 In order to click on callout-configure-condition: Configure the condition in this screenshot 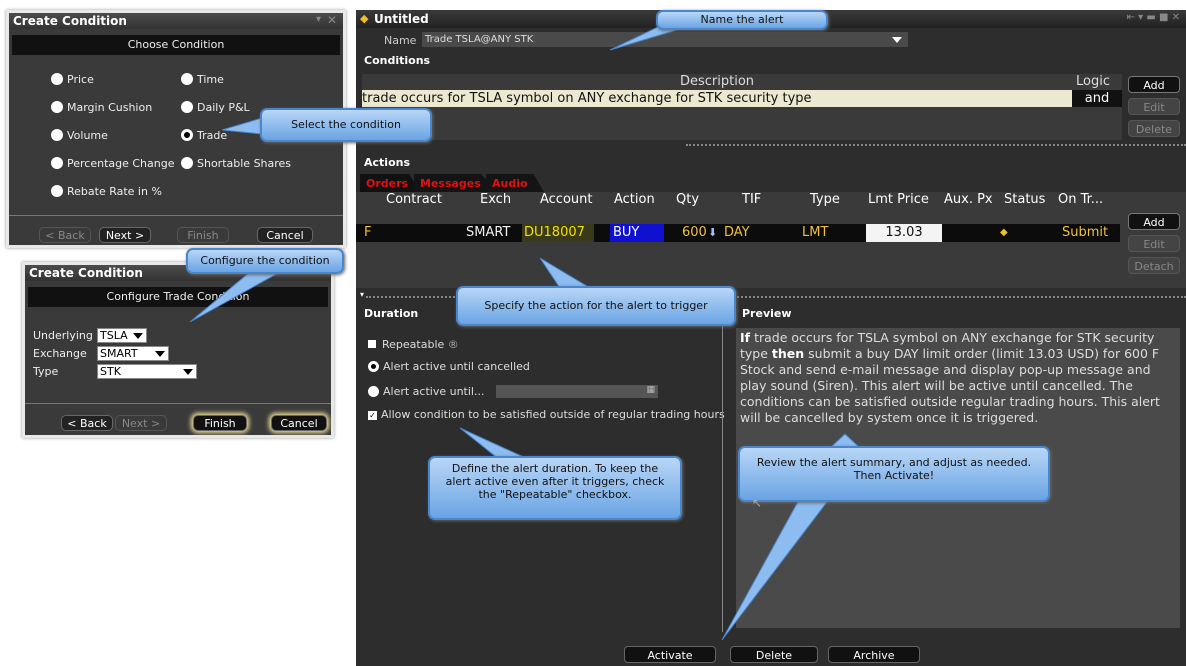, I will do `click(265, 261)`.